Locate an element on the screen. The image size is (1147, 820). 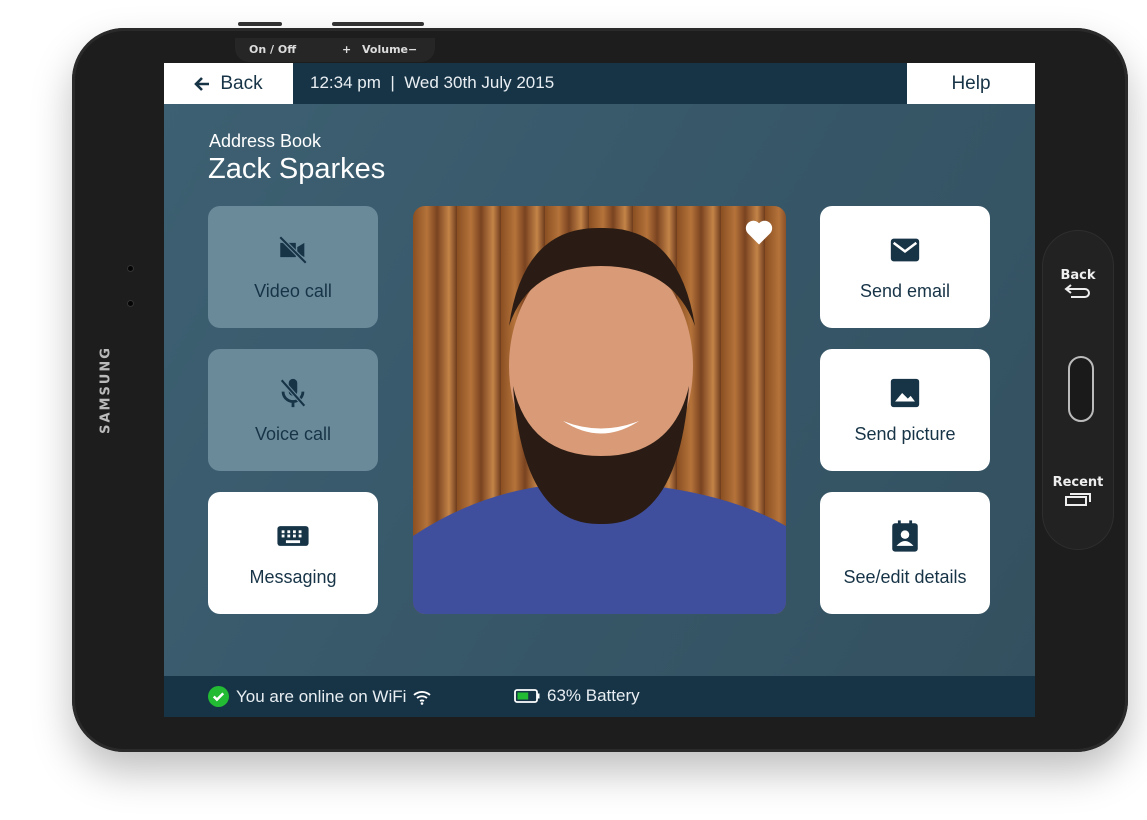
date-time: 12:34 pm | Wed 30th July 2015 is located at coordinates (432, 82).